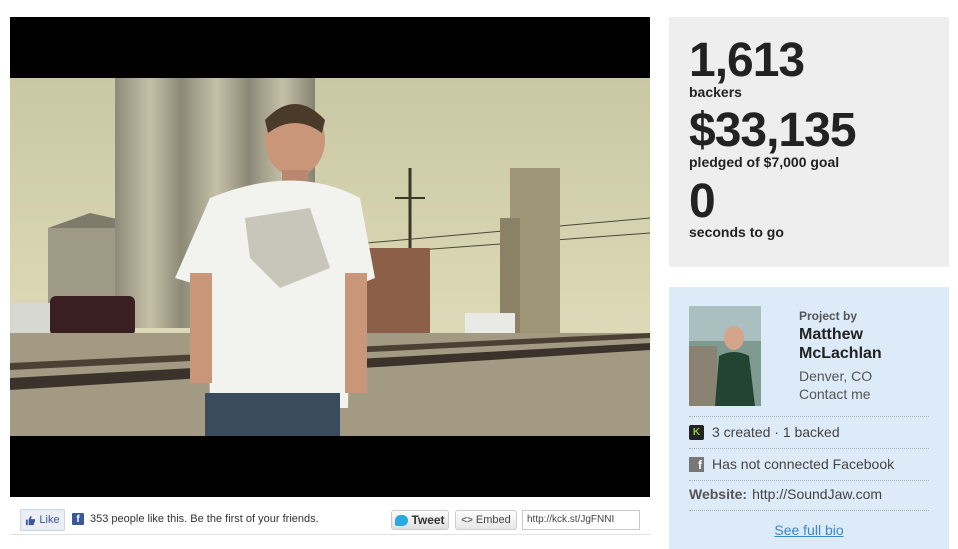 This screenshot has width=958, height=549. I want to click on time-remaining-label: seconds to go, so click(736, 232).